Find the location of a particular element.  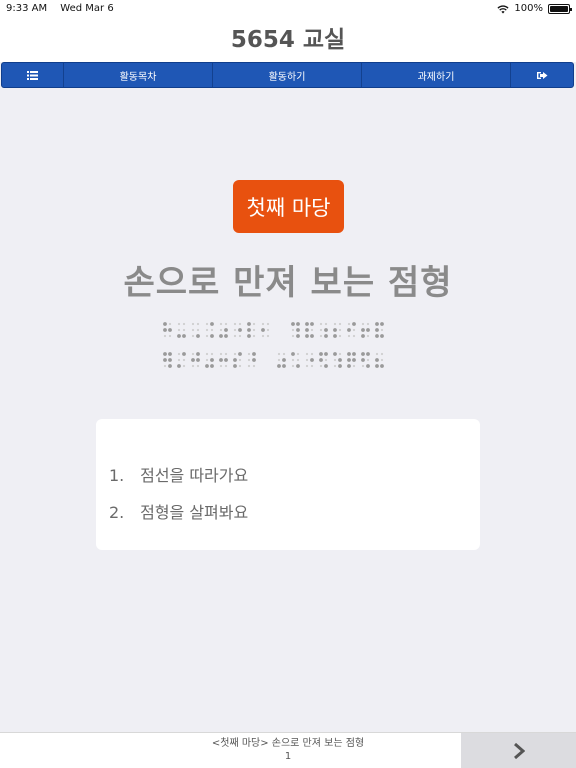

tab-table-of-contents: 활동목차 is located at coordinates (138, 75).